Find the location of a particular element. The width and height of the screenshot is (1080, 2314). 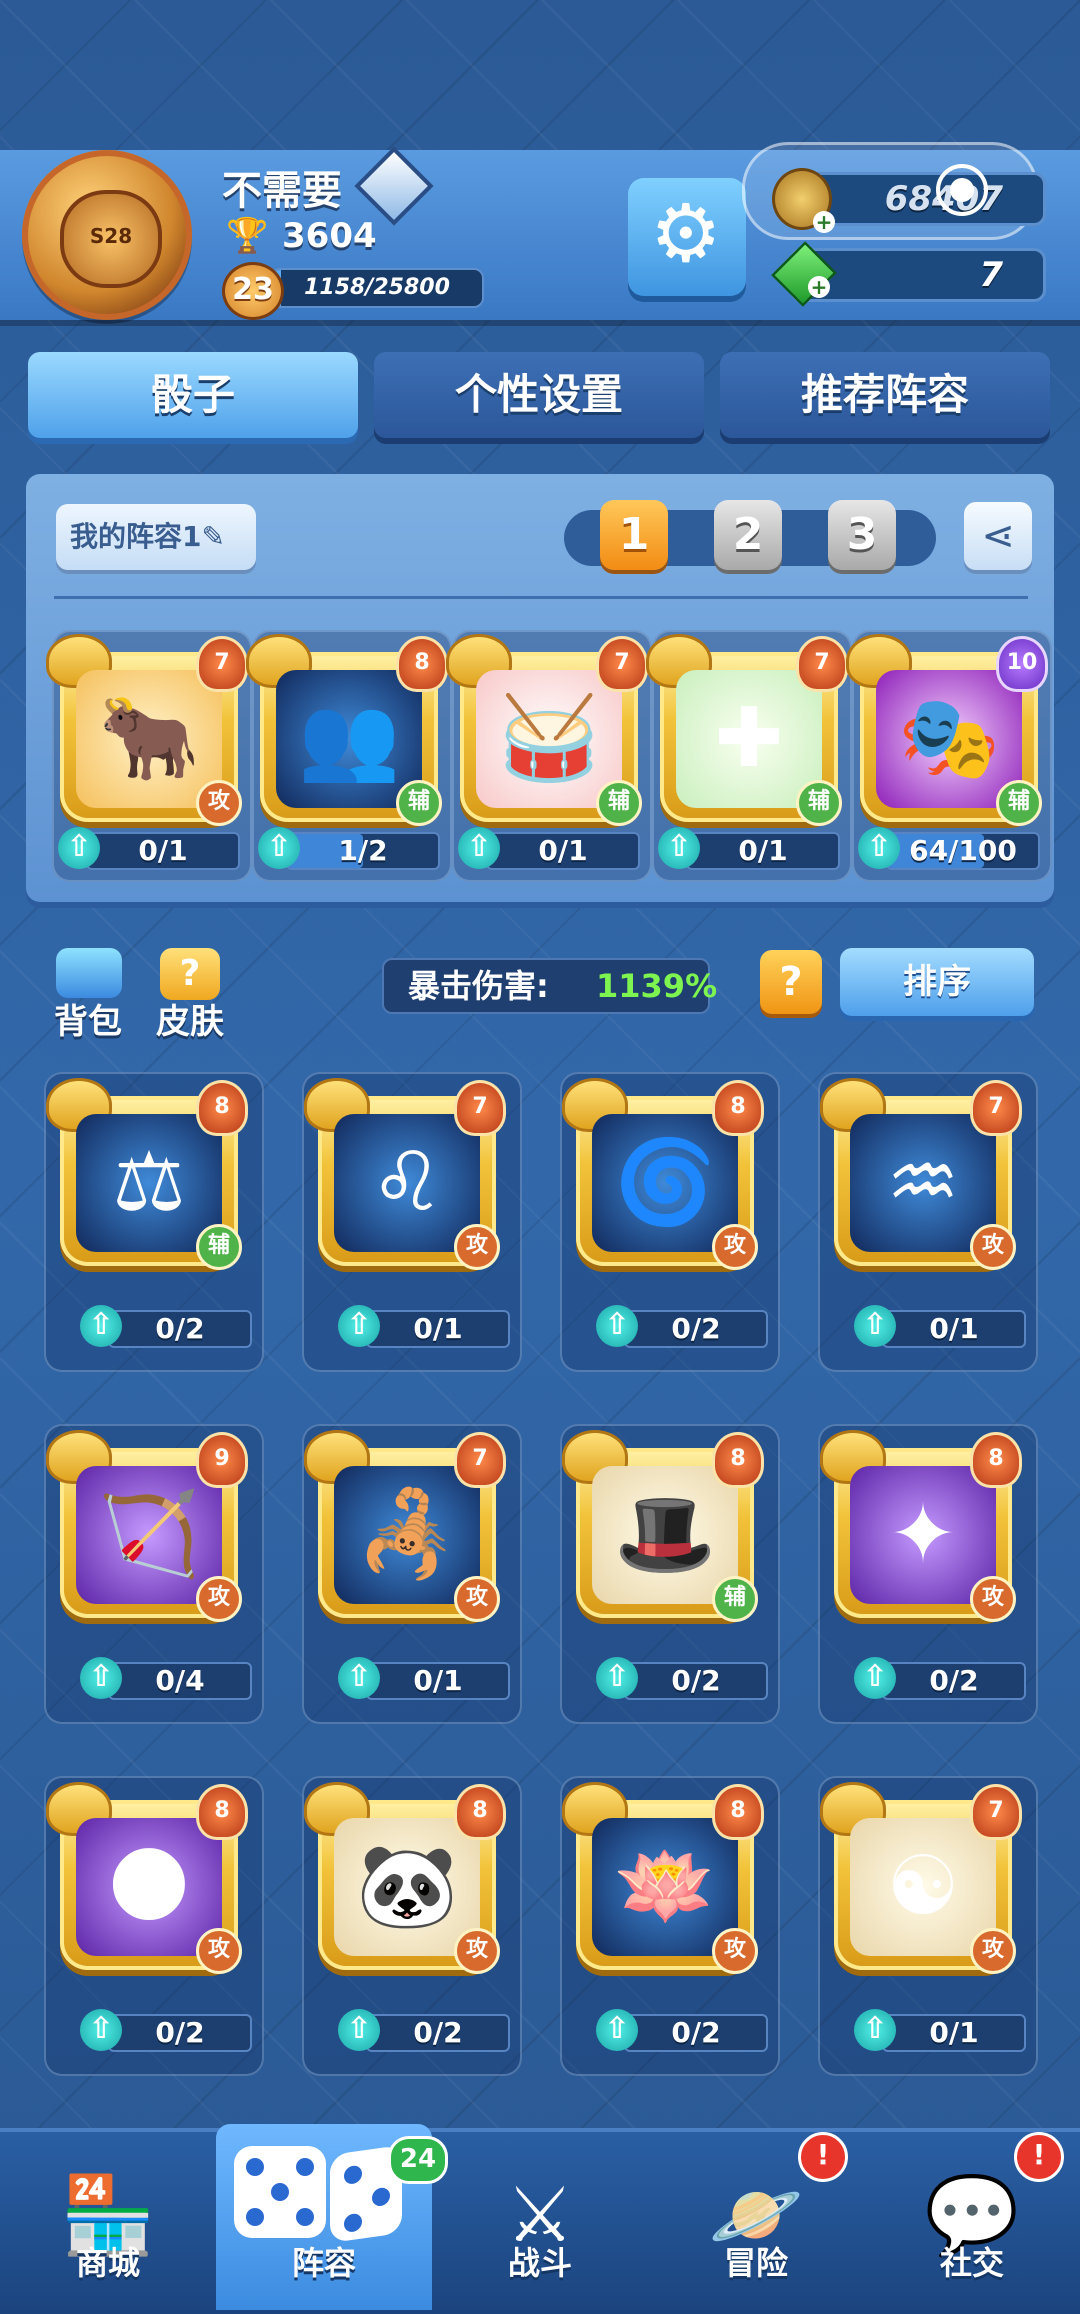

dice-frame: 👥 8 辅 is located at coordinates (347, 730).